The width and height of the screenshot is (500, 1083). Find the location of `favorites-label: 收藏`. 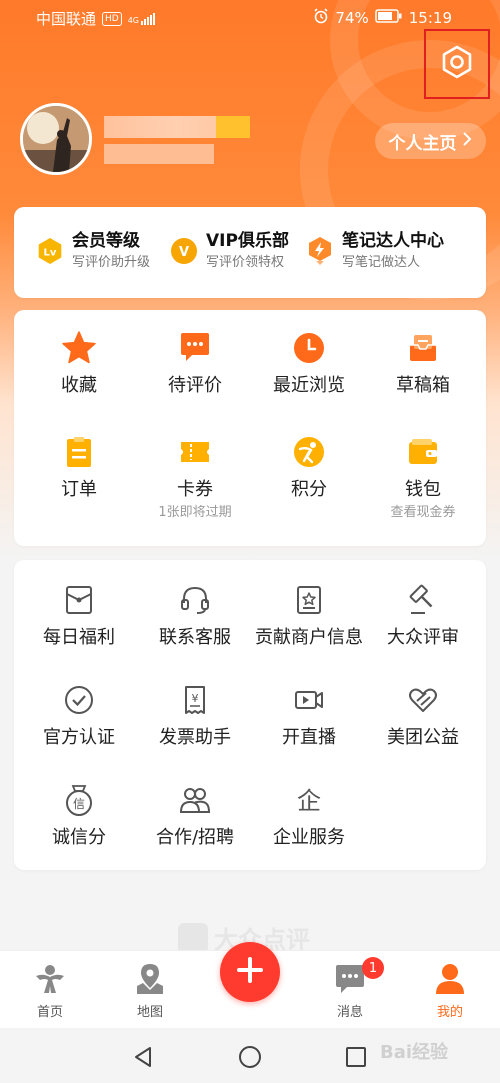

favorites-label: 收藏 is located at coordinates (79, 385).